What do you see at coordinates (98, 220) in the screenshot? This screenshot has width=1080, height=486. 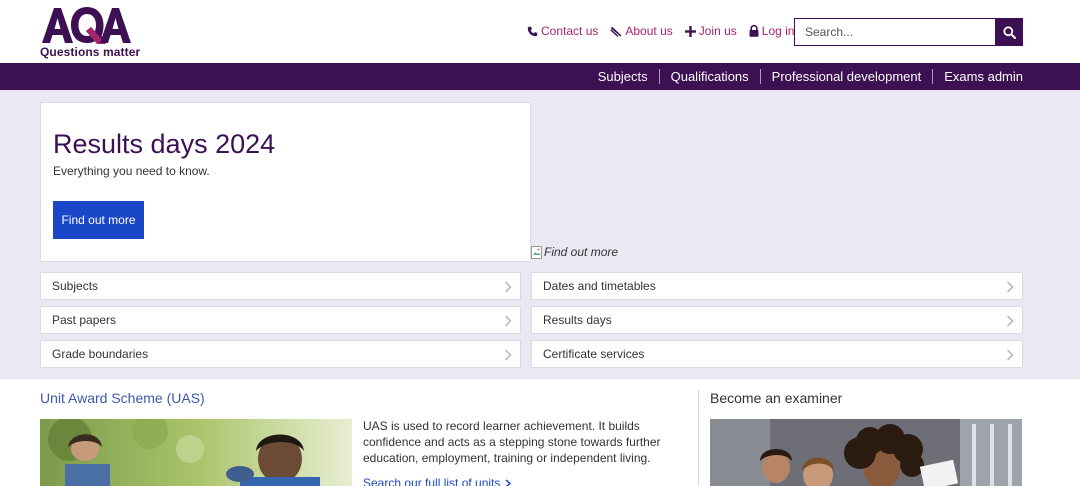 I see `find-out-more-button: Find out more` at bounding box center [98, 220].